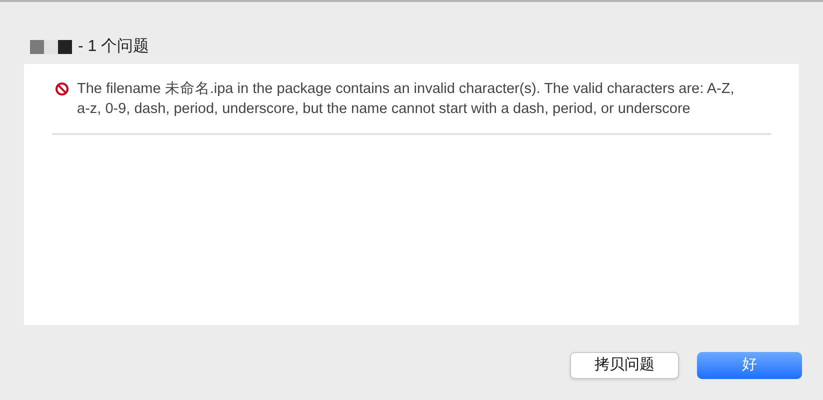 The height and width of the screenshot is (400, 823). I want to click on copy-issues-button: 拷贝问题, so click(624, 365).